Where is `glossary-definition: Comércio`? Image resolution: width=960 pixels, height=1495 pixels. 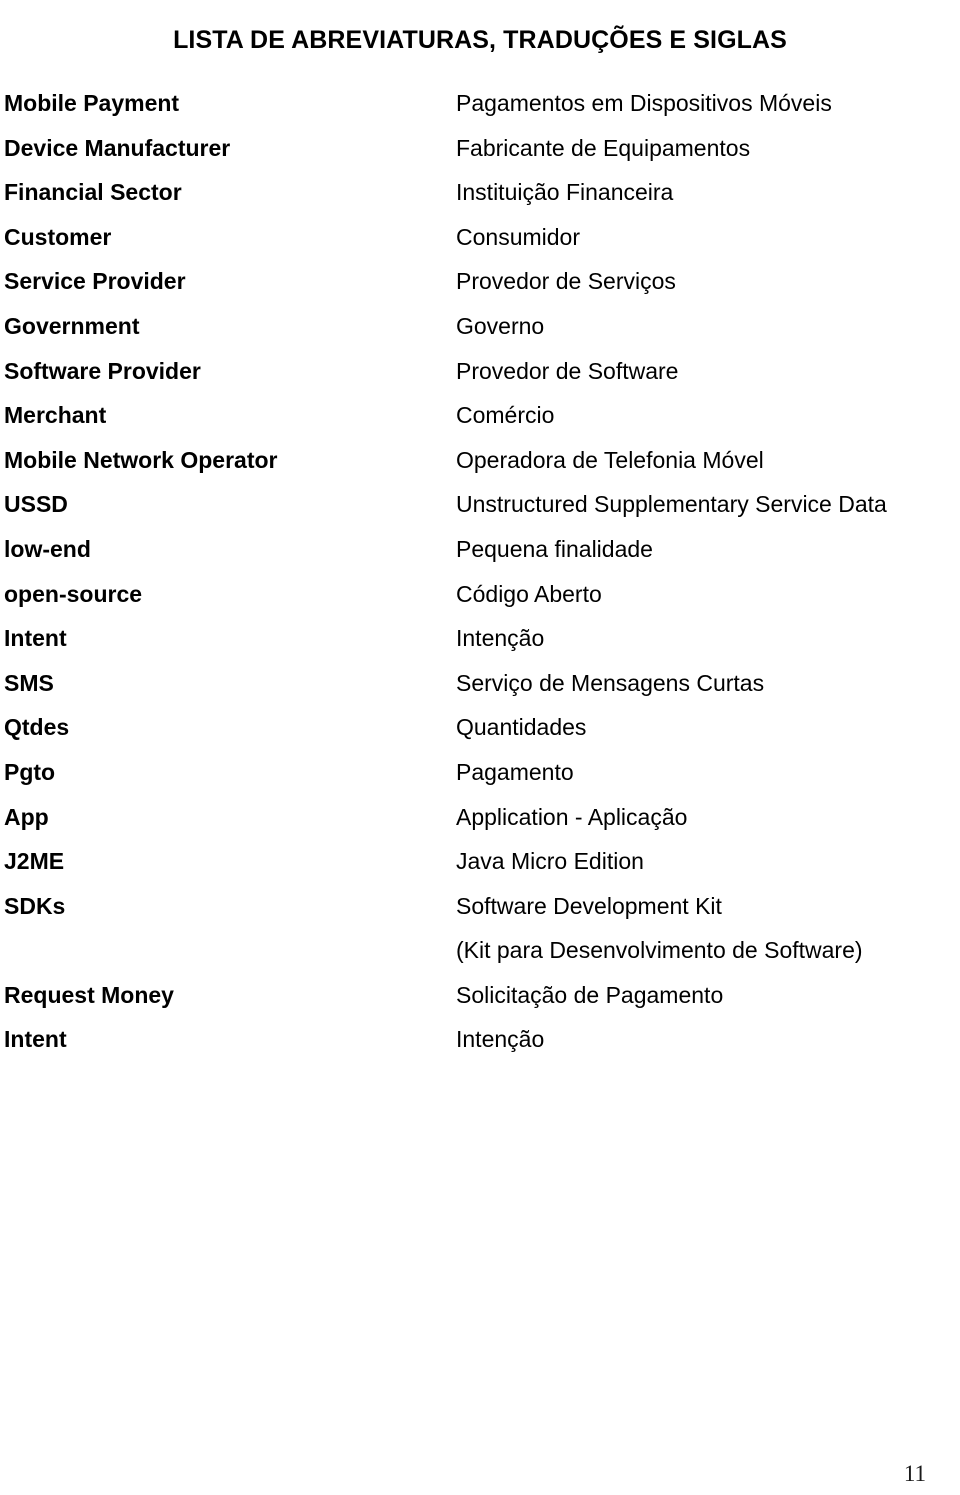
glossary-definition: Comércio is located at coordinates (505, 415).